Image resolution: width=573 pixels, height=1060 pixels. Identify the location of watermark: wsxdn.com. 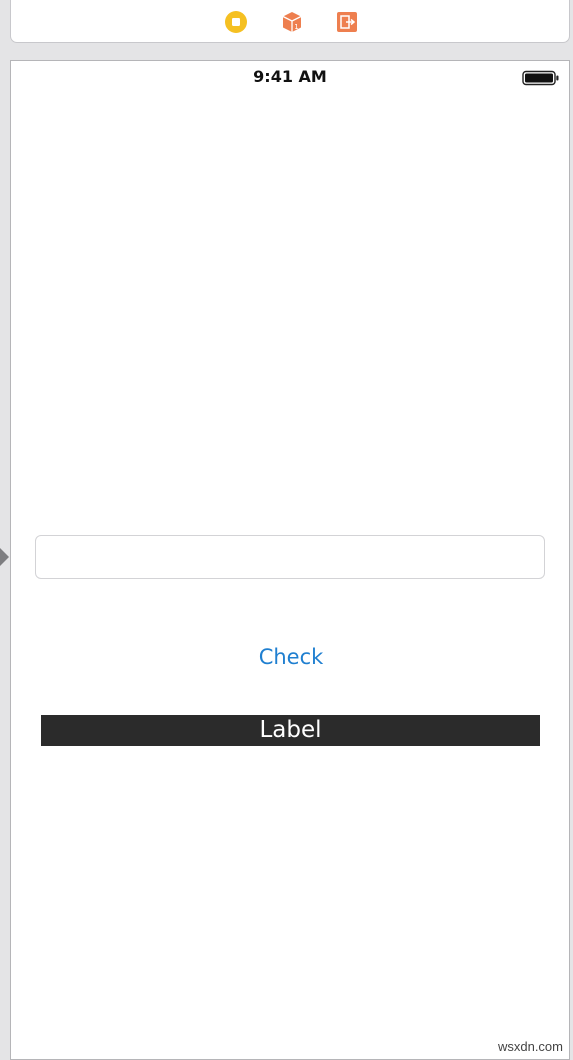
(530, 1046).